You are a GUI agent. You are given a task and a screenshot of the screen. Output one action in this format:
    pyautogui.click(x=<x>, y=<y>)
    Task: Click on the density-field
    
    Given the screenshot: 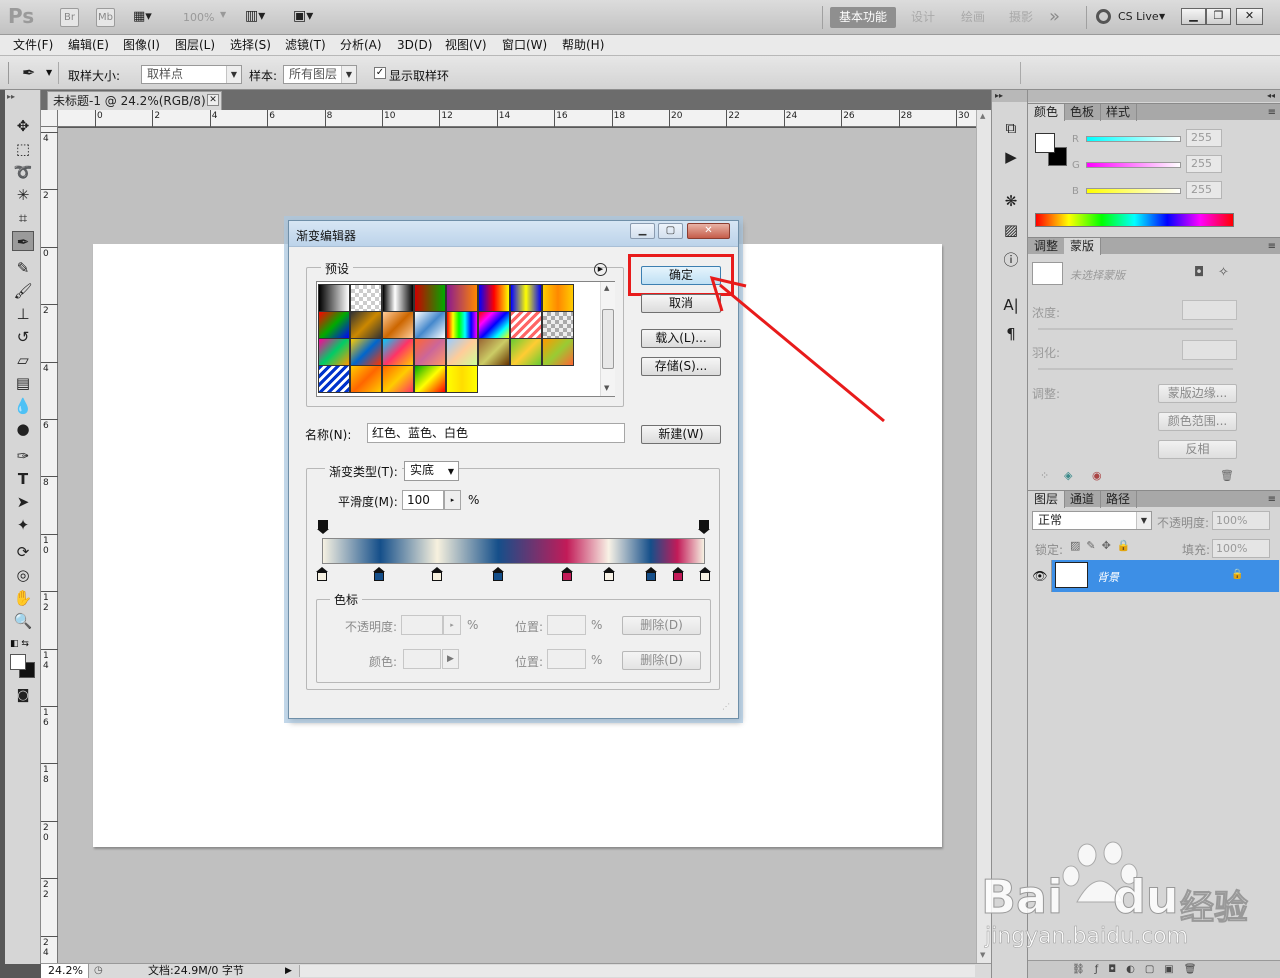 What is the action you would take?
    pyautogui.click(x=1209, y=310)
    